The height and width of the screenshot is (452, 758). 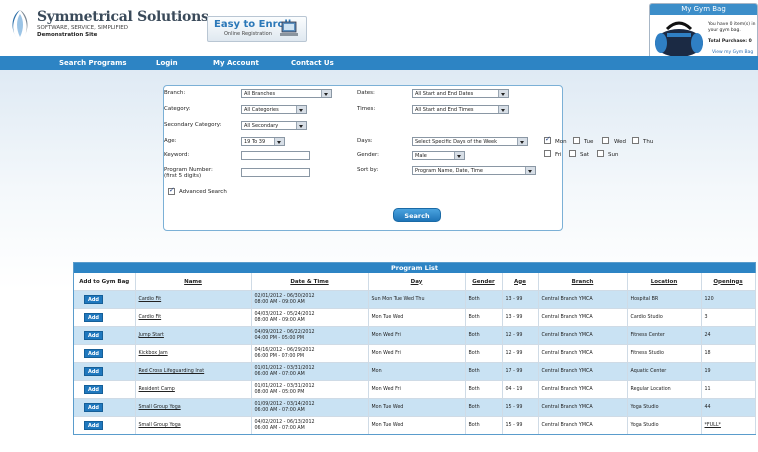 What do you see at coordinates (274, 109) in the screenshot?
I see `category-select: All Categories` at bounding box center [274, 109].